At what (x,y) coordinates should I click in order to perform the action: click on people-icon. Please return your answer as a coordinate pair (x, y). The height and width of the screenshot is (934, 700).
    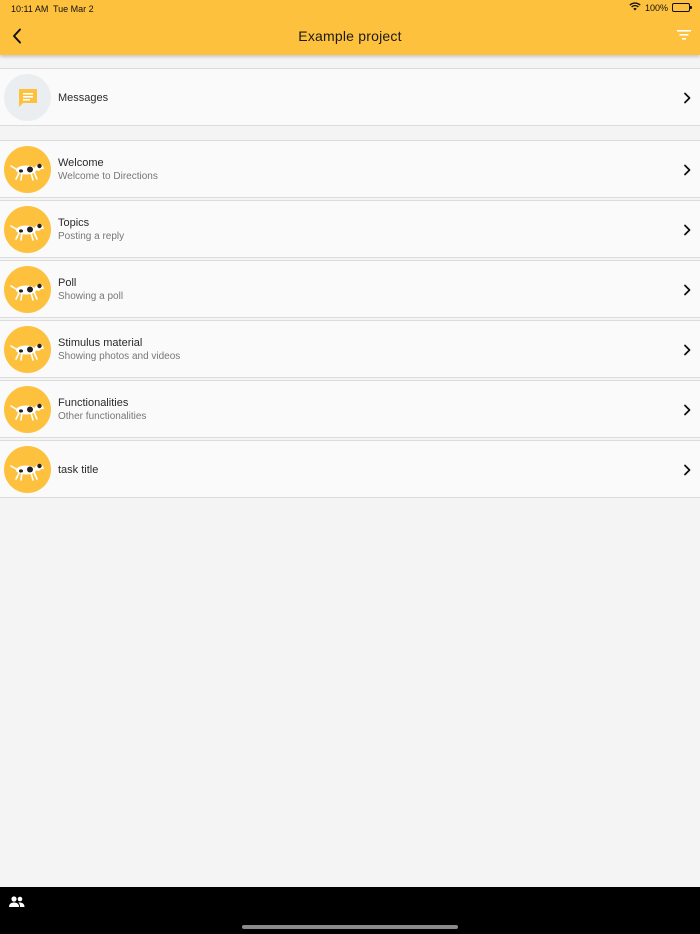
    Looking at the image, I should click on (17, 901).